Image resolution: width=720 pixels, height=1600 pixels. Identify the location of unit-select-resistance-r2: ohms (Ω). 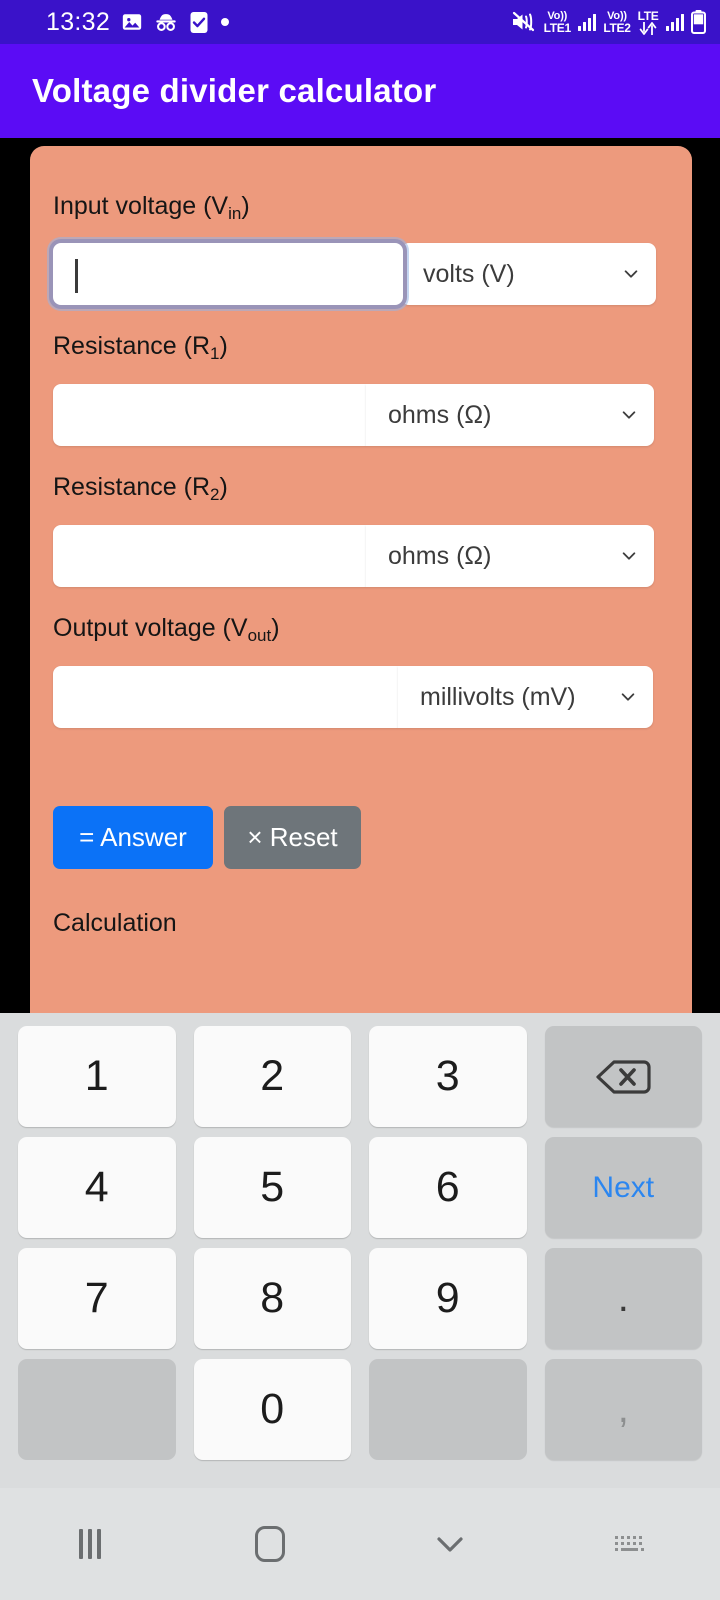
(510, 556).